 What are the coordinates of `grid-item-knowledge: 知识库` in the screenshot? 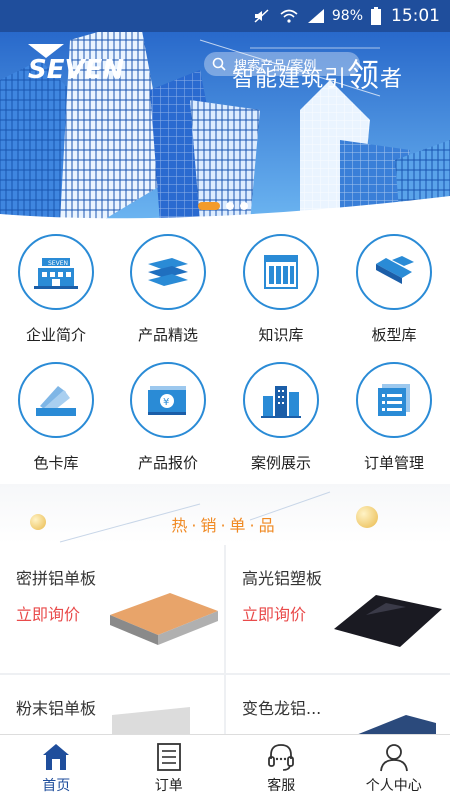 It's located at (281, 286).